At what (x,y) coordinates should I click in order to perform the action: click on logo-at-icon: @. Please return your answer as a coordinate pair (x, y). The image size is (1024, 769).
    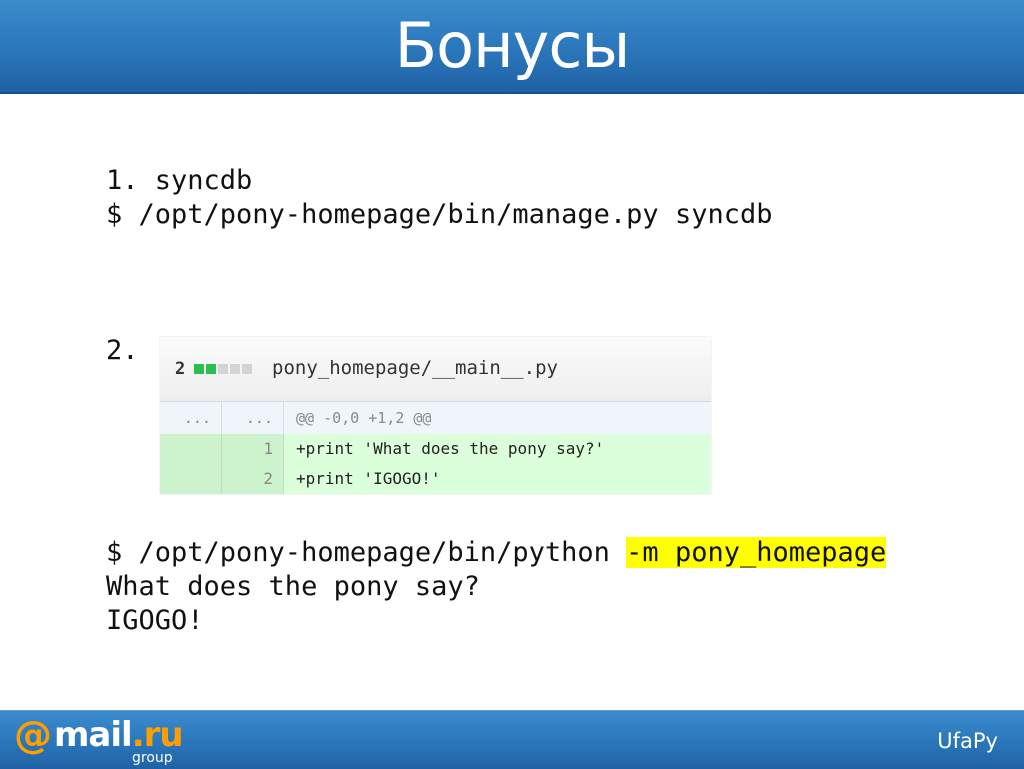
    Looking at the image, I should click on (33, 735).